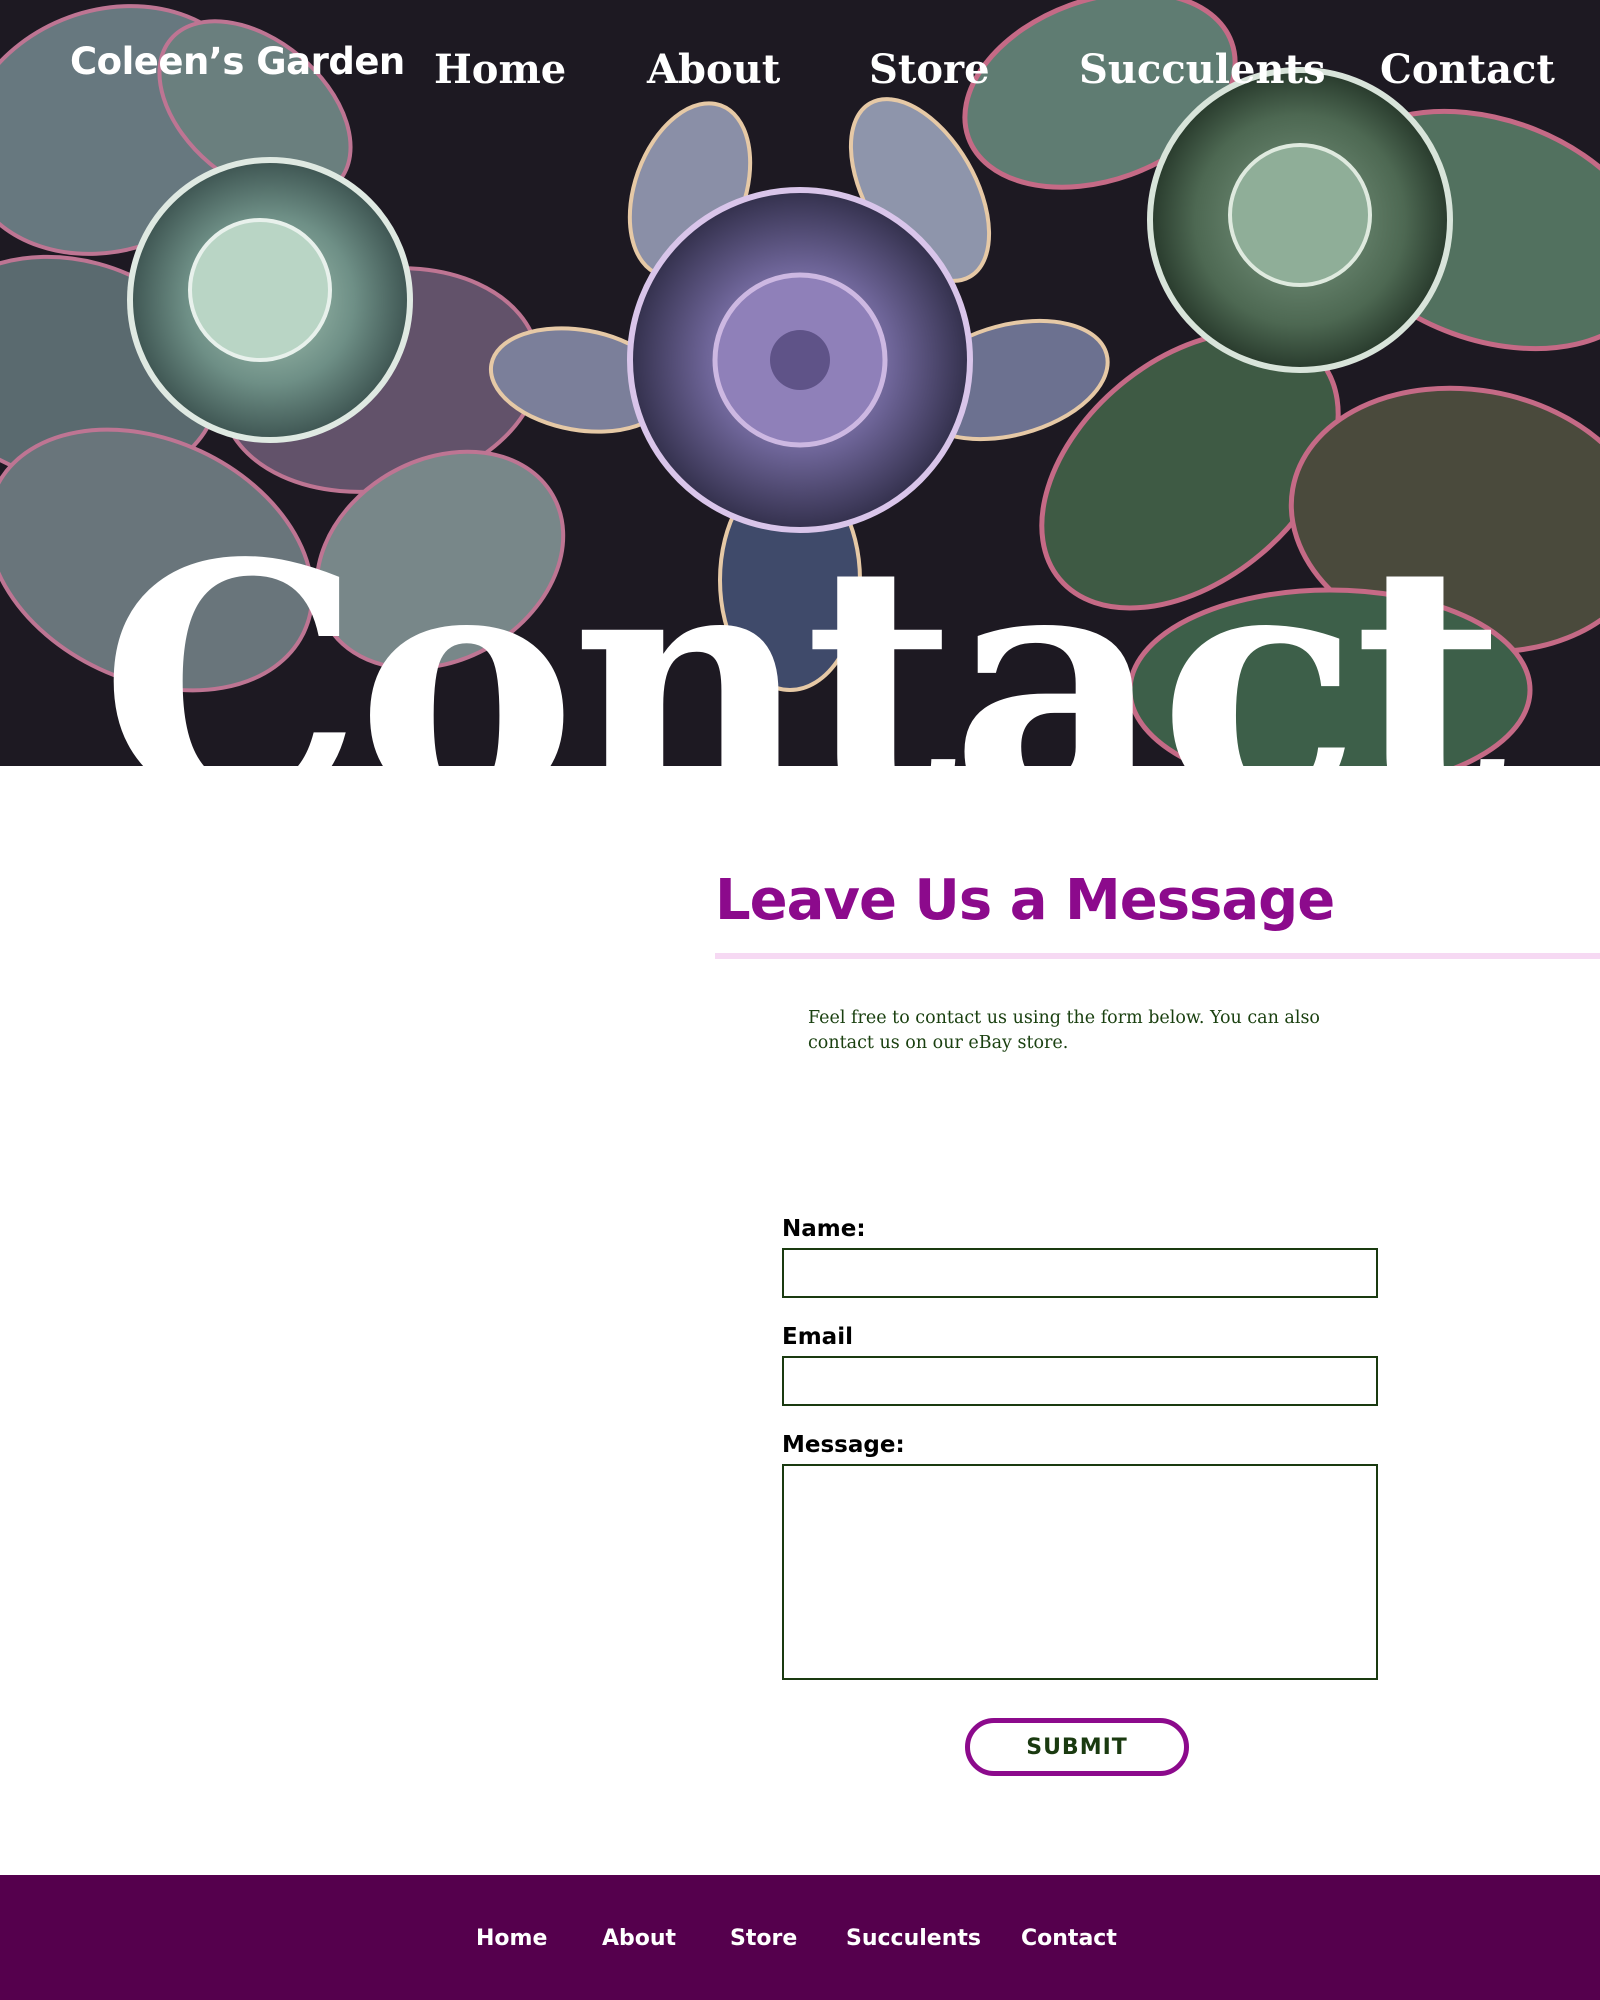 Image resolution: width=1600 pixels, height=2000 pixels. What do you see at coordinates (1467, 69) in the screenshot?
I see `nav-contact: Contact` at bounding box center [1467, 69].